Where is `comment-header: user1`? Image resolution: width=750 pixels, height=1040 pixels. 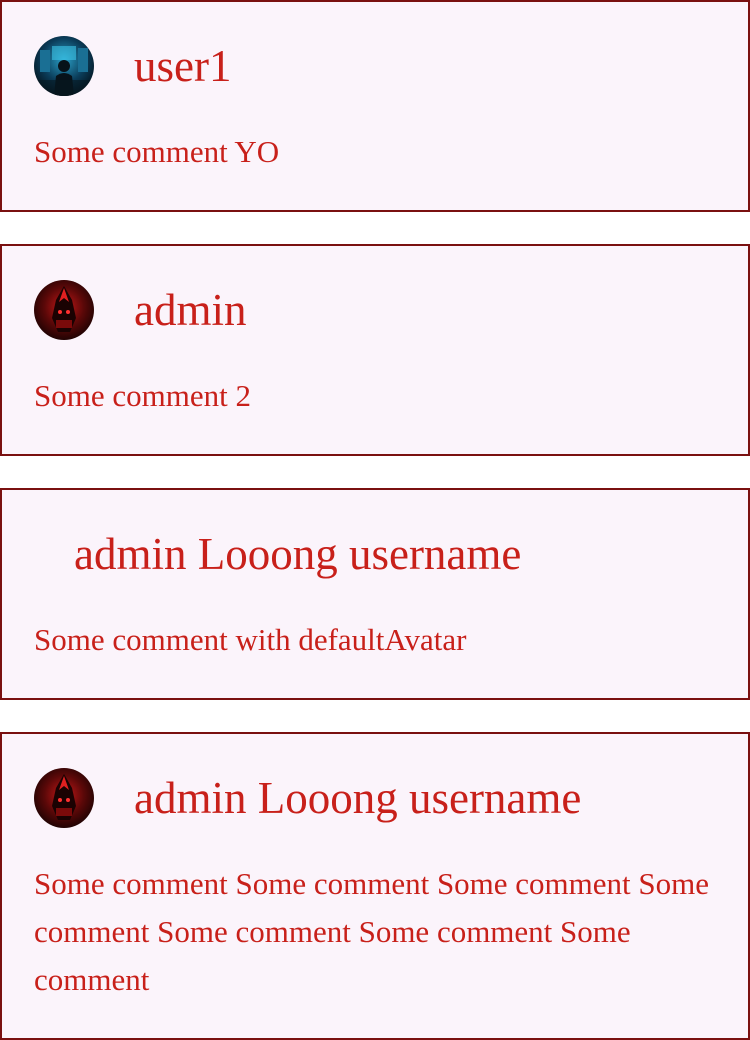 comment-header: user1 is located at coordinates (132, 66).